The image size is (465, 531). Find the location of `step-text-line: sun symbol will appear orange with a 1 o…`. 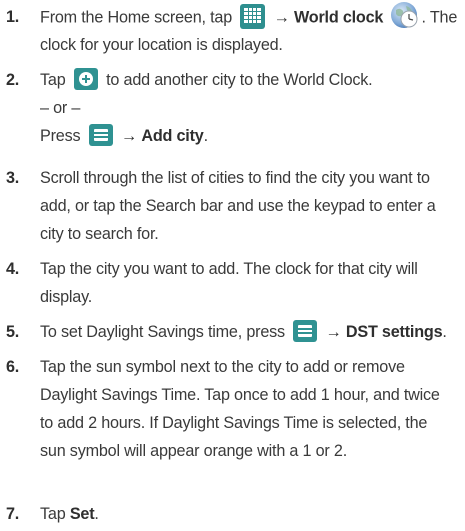

step-text-line: sun symbol will appear orange with a 1 o… is located at coordinates (194, 451).